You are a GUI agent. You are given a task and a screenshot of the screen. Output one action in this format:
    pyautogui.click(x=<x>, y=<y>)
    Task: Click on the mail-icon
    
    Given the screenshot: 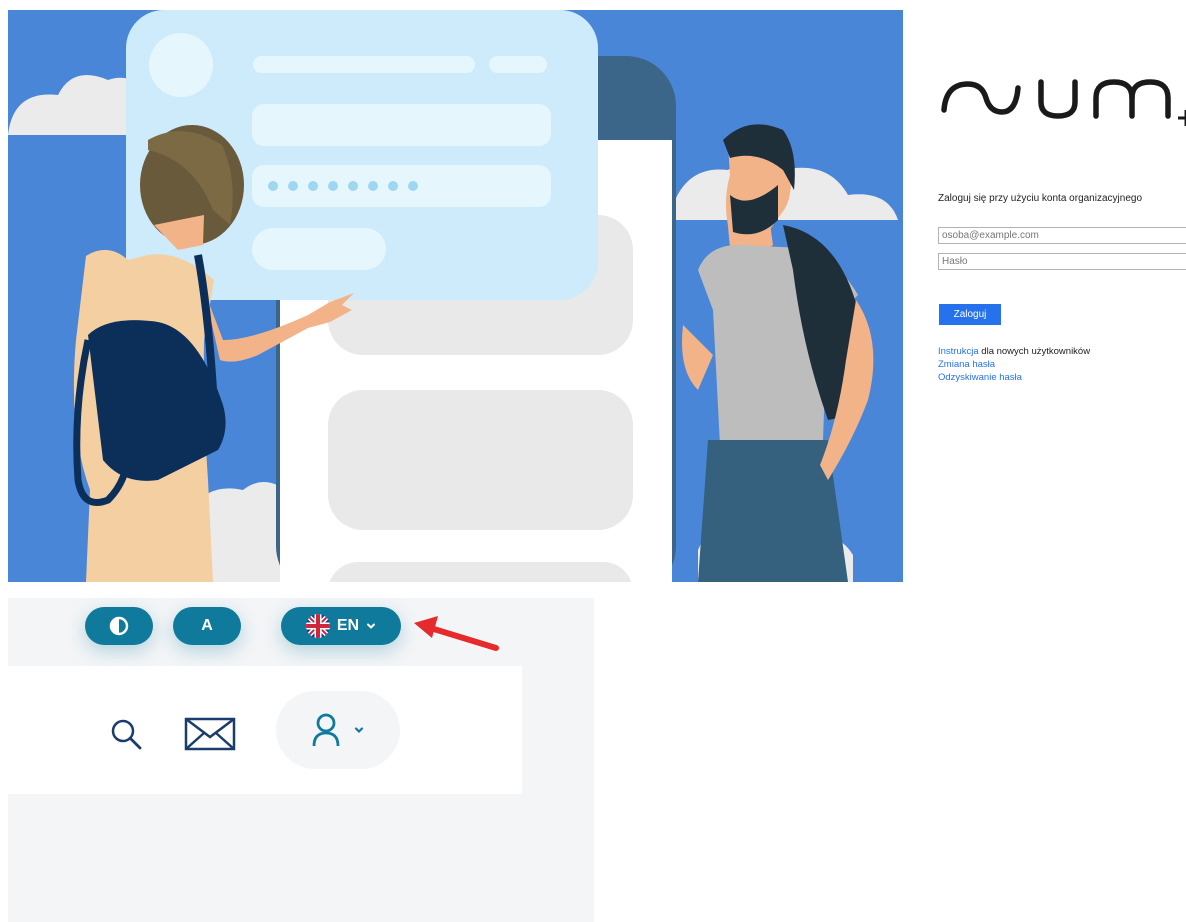 What is the action you would take?
    pyautogui.click(x=210, y=734)
    